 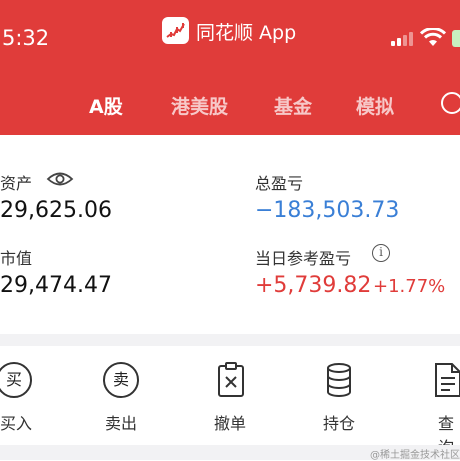 I want to click on today-pl-value: +5,739.82, so click(x=313, y=285).